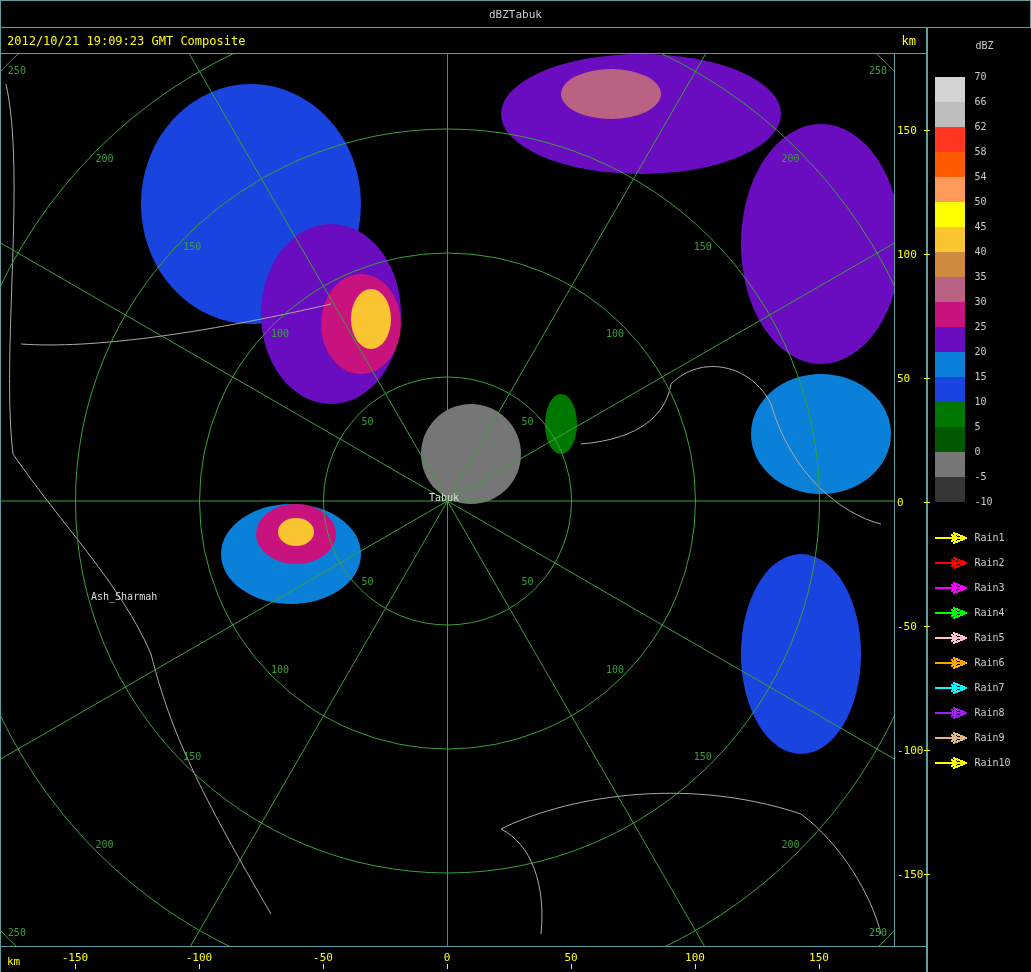 The height and width of the screenshot is (972, 1031). Describe the element at coordinates (444, 497) in the screenshot. I see `place-label: Tabuk` at that location.